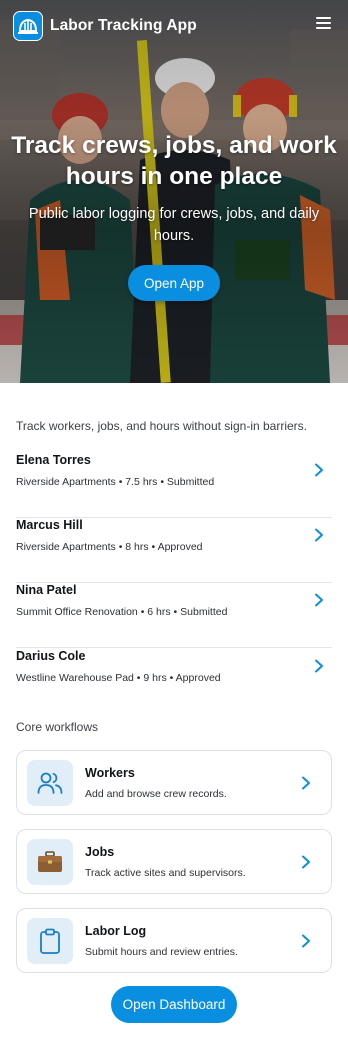 The height and width of the screenshot is (1052, 348). Describe the element at coordinates (325, 24) in the screenshot. I see `hamburger-menu-icon` at that location.